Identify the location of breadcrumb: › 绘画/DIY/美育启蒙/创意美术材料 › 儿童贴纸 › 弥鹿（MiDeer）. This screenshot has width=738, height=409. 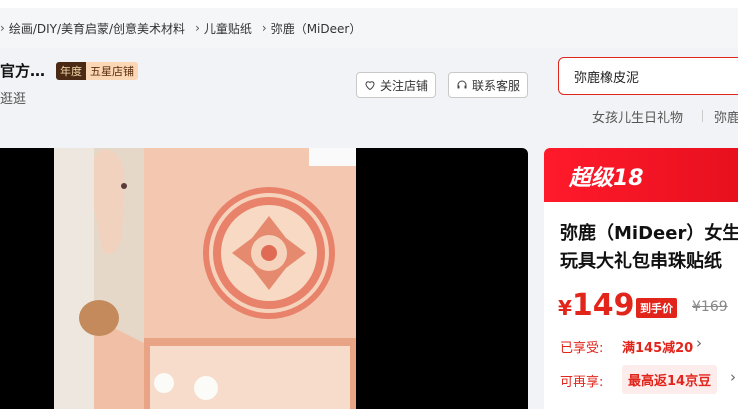
(369, 28).